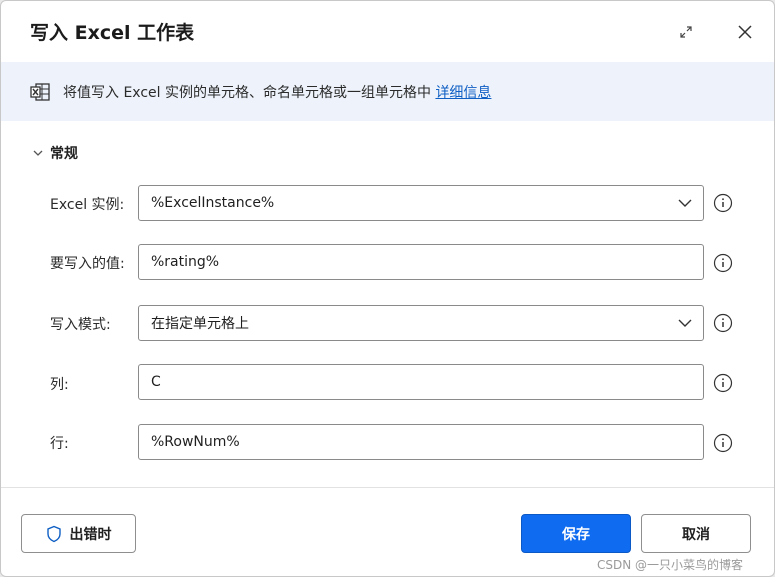 This screenshot has height=577, width=775. What do you see at coordinates (87, 264) in the screenshot?
I see `value-to-write-label: 要写入的值:` at bounding box center [87, 264].